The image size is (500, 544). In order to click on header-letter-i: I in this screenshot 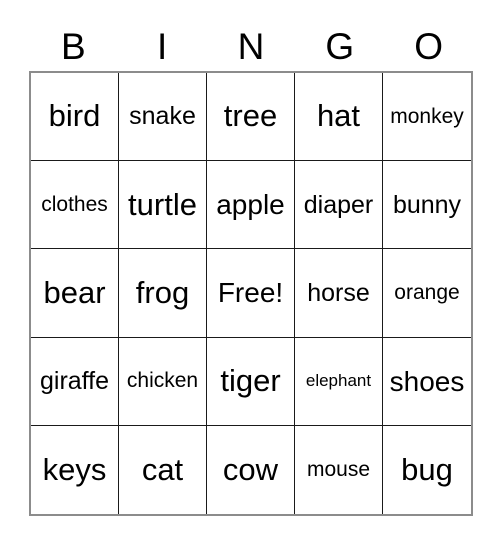, I will do `click(162, 46)`.